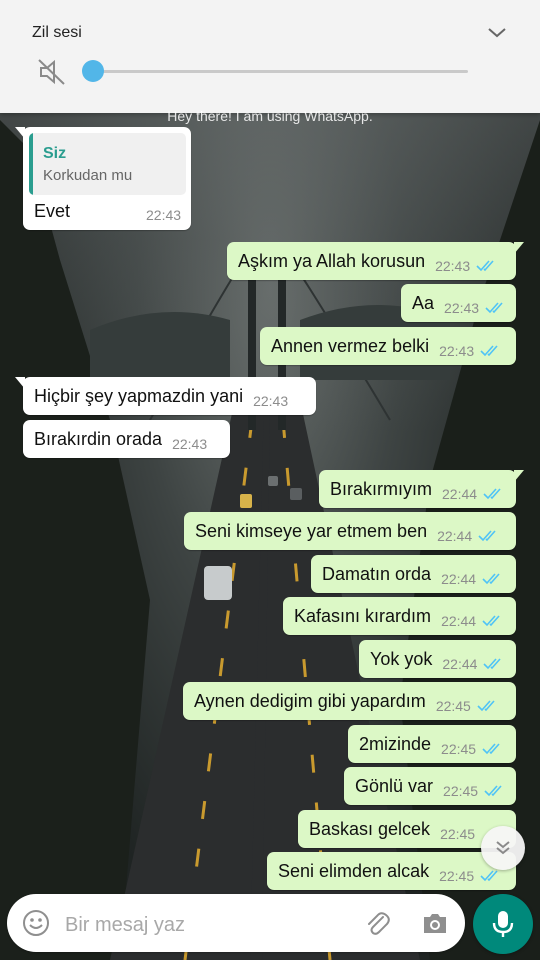 The width and height of the screenshot is (540, 960). I want to click on message-text: Kafasını kırardım, so click(363, 615).